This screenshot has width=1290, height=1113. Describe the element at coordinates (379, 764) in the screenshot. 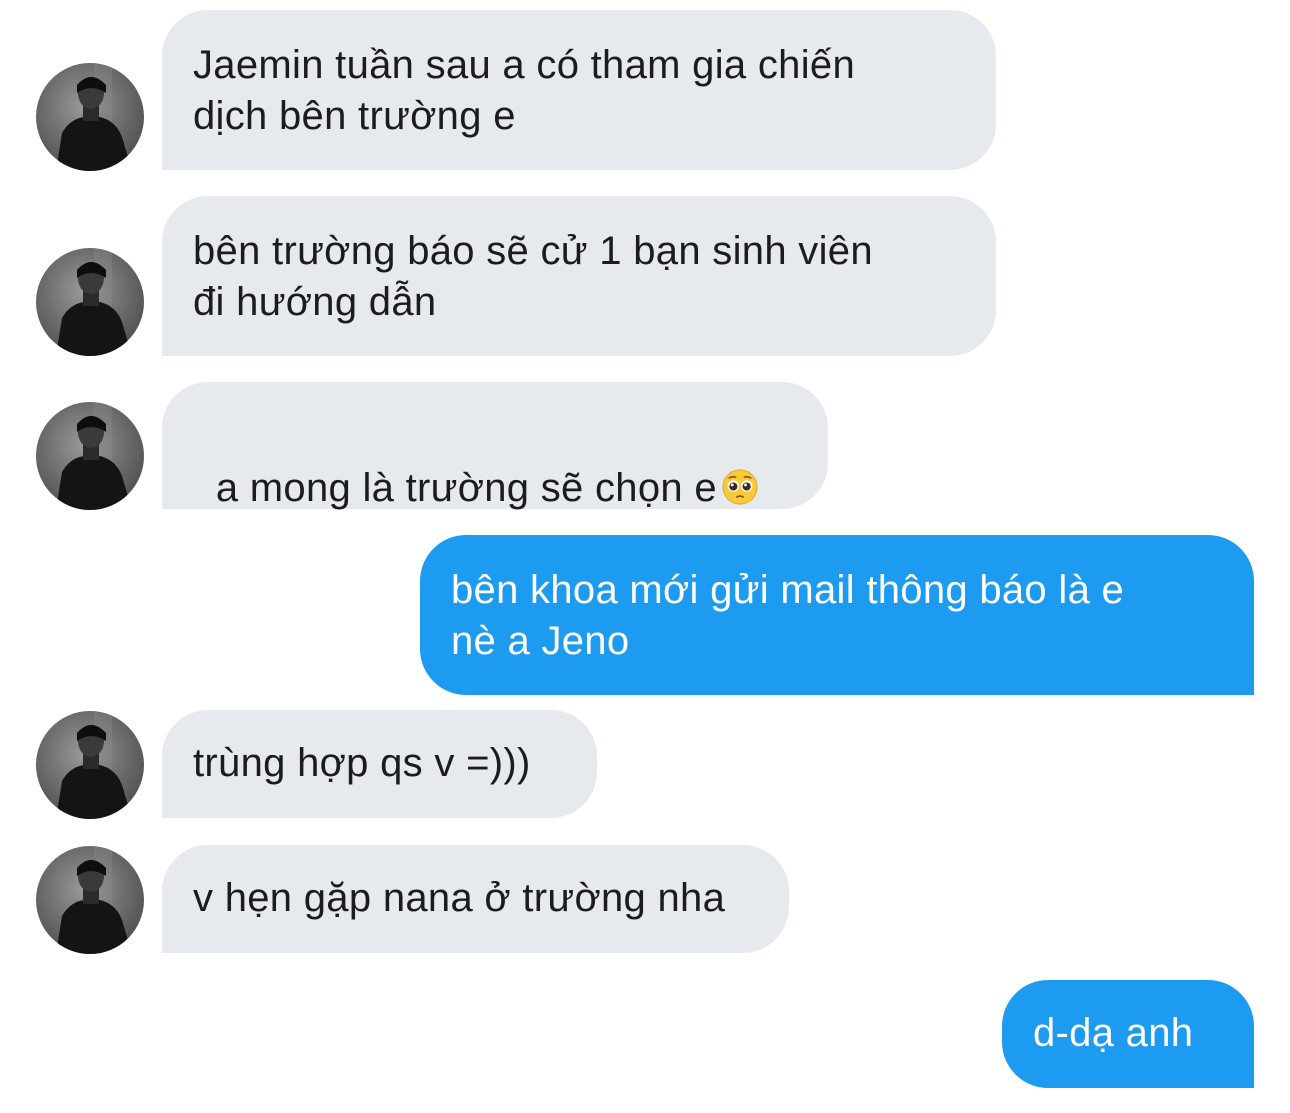

I see `message-bubble-incoming: trùng hợp qs v =)))` at that location.